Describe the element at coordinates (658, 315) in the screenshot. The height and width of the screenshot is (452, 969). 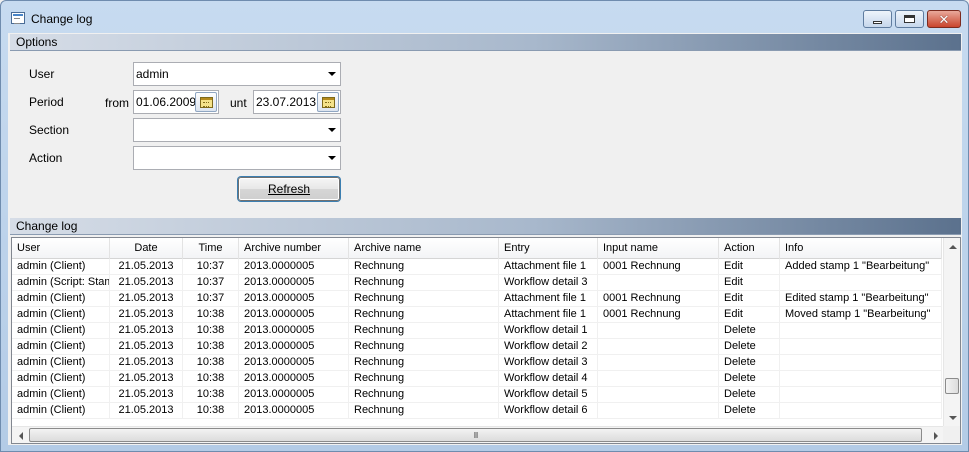
I see `cell-input-name: 0001 Rechnung` at that location.